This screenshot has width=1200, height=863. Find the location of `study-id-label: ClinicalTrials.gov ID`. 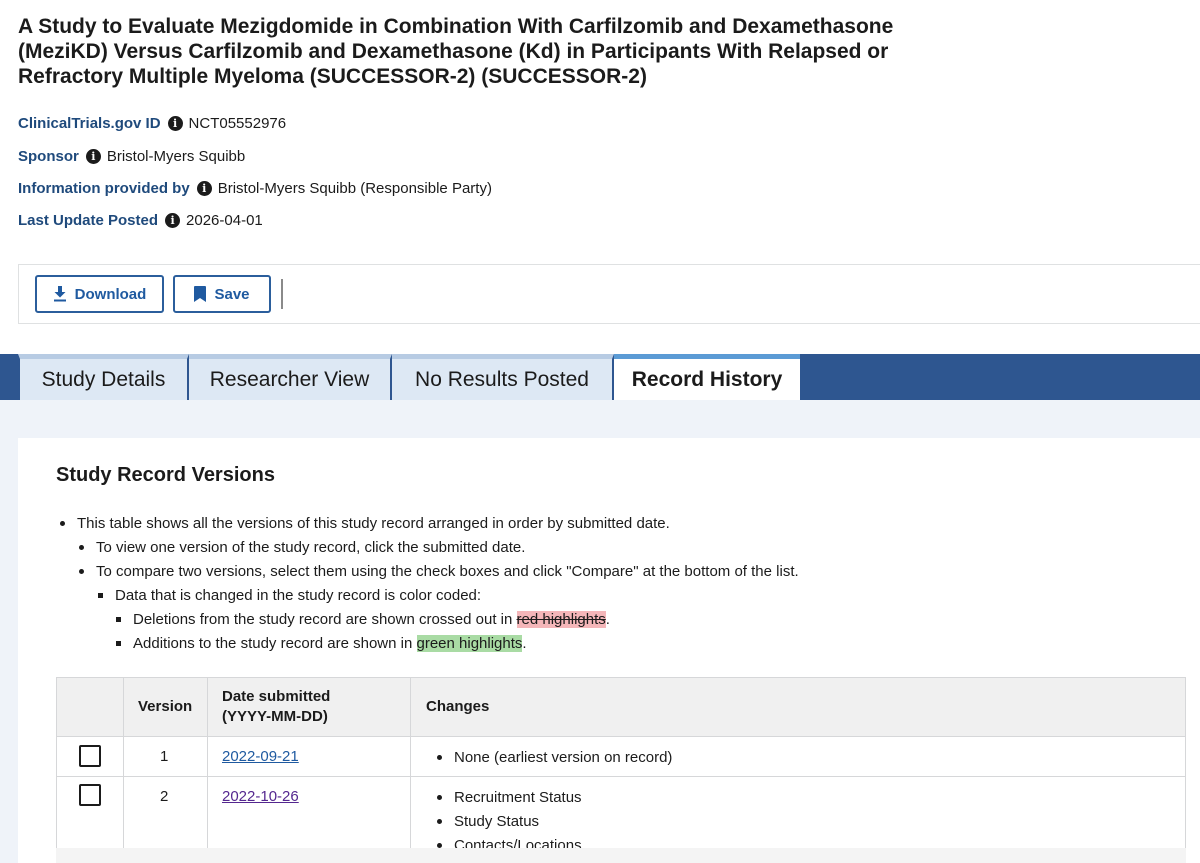

study-id-label: ClinicalTrials.gov ID is located at coordinates (89, 123).